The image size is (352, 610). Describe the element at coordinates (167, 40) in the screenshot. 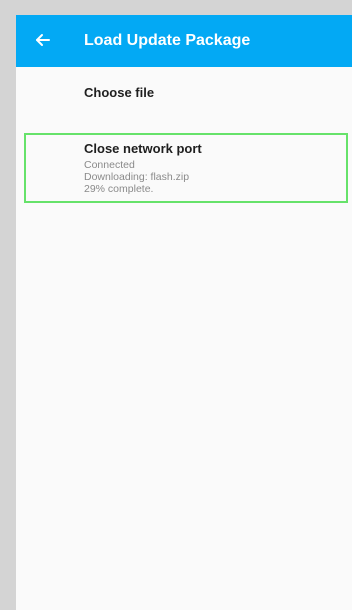

I see `page-title: Load Update Package` at that location.